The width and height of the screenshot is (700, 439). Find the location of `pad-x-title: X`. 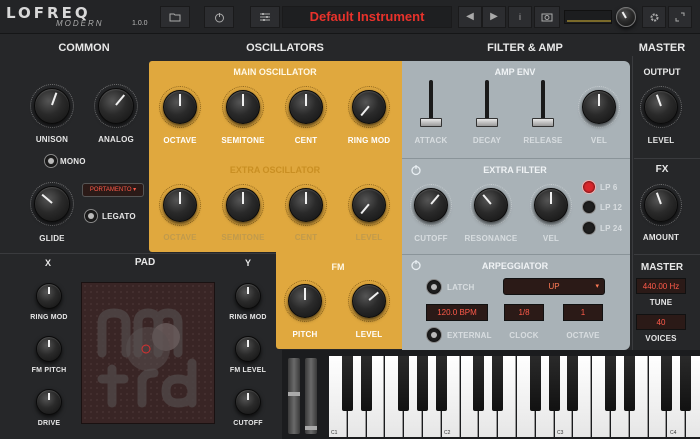

pad-x-title: X is located at coordinates (47, 263).